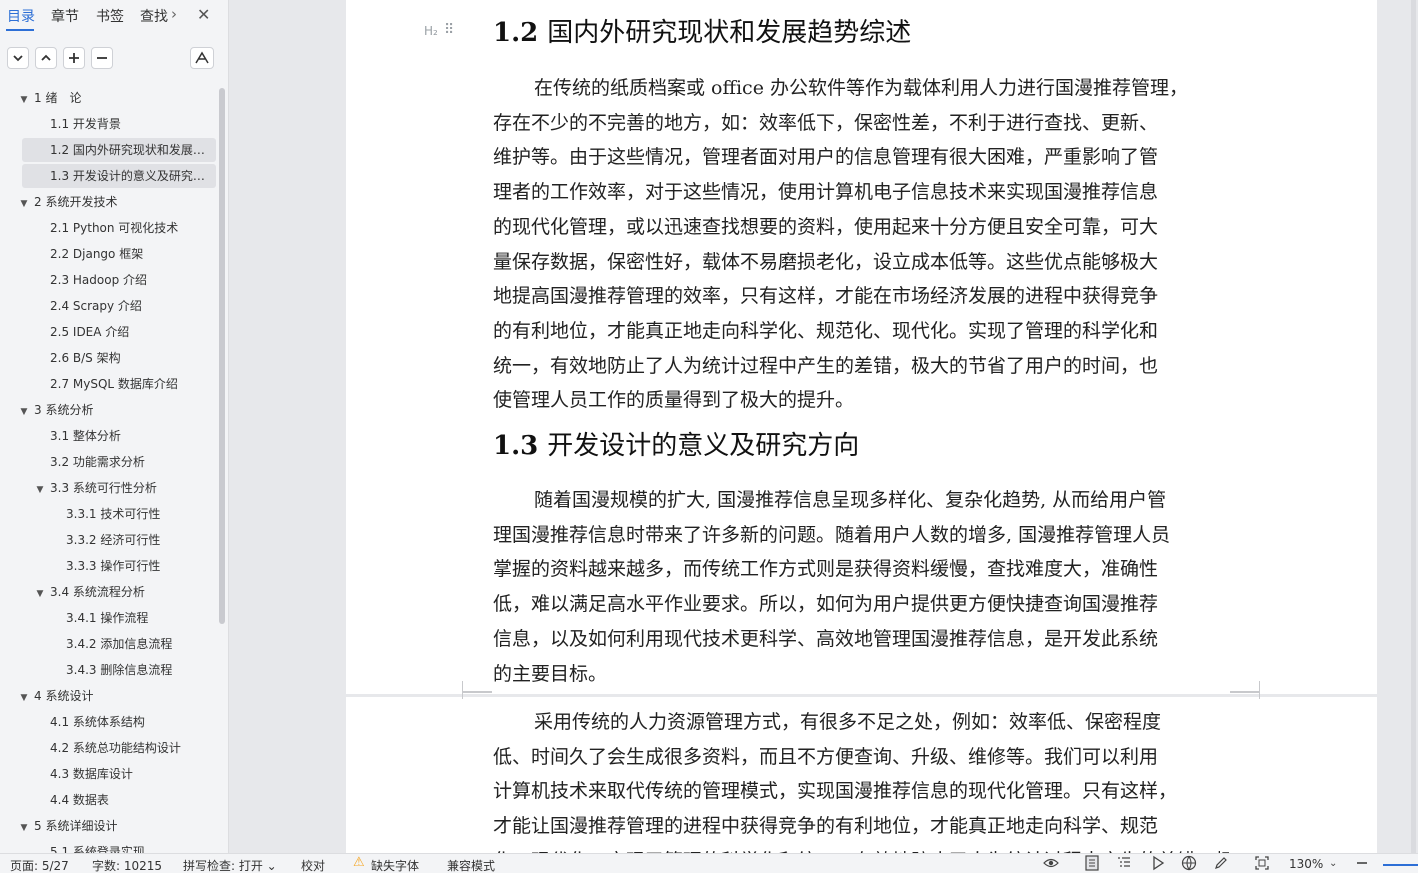 This screenshot has height=873, width=1418. Describe the element at coordinates (826, 122) in the screenshot. I see `paragraph-line: 存在不少的不完善的地方，如：效率低下，保密性差，不利于进行查找、更新、` at that location.